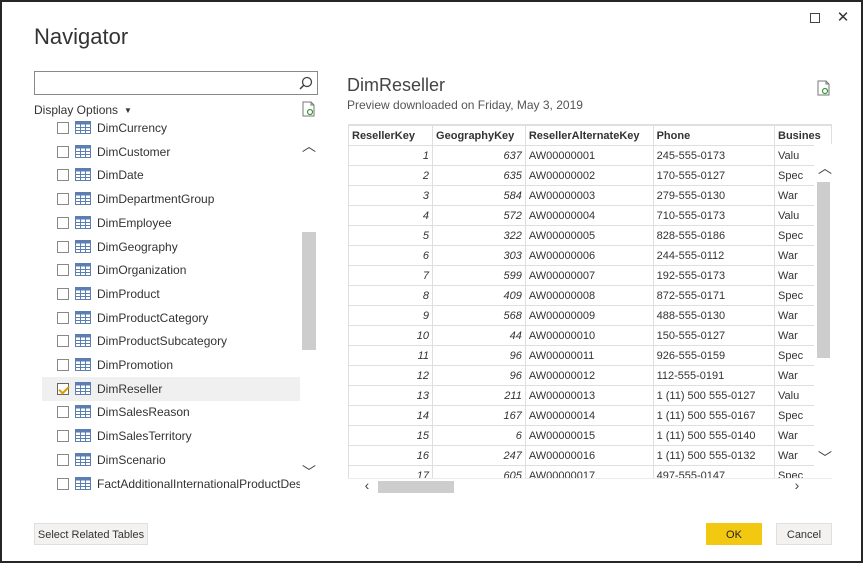 This screenshot has width=863, height=563. What do you see at coordinates (171, 247) in the screenshot?
I see `tree-item: DimGeography` at bounding box center [171, 247].